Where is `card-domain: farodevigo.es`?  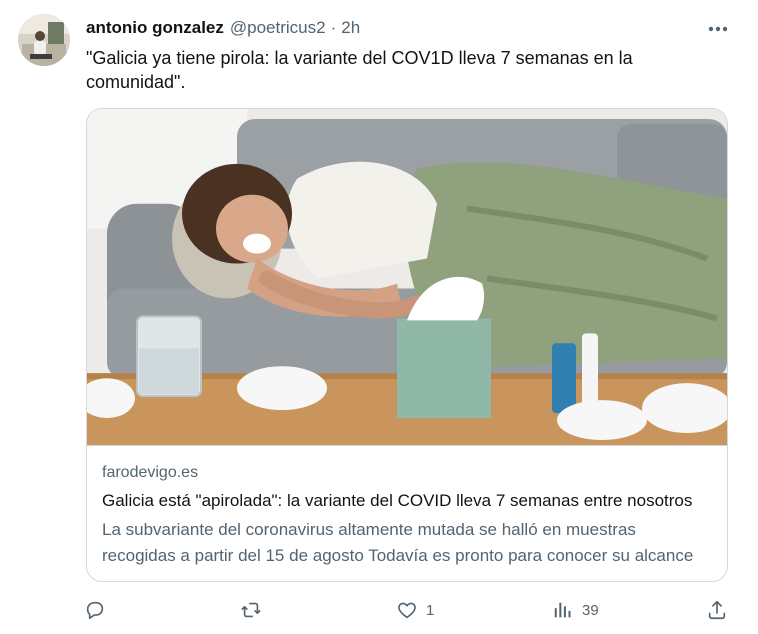
card-domain: farodevigo.es is located at coordinates (150, 472).